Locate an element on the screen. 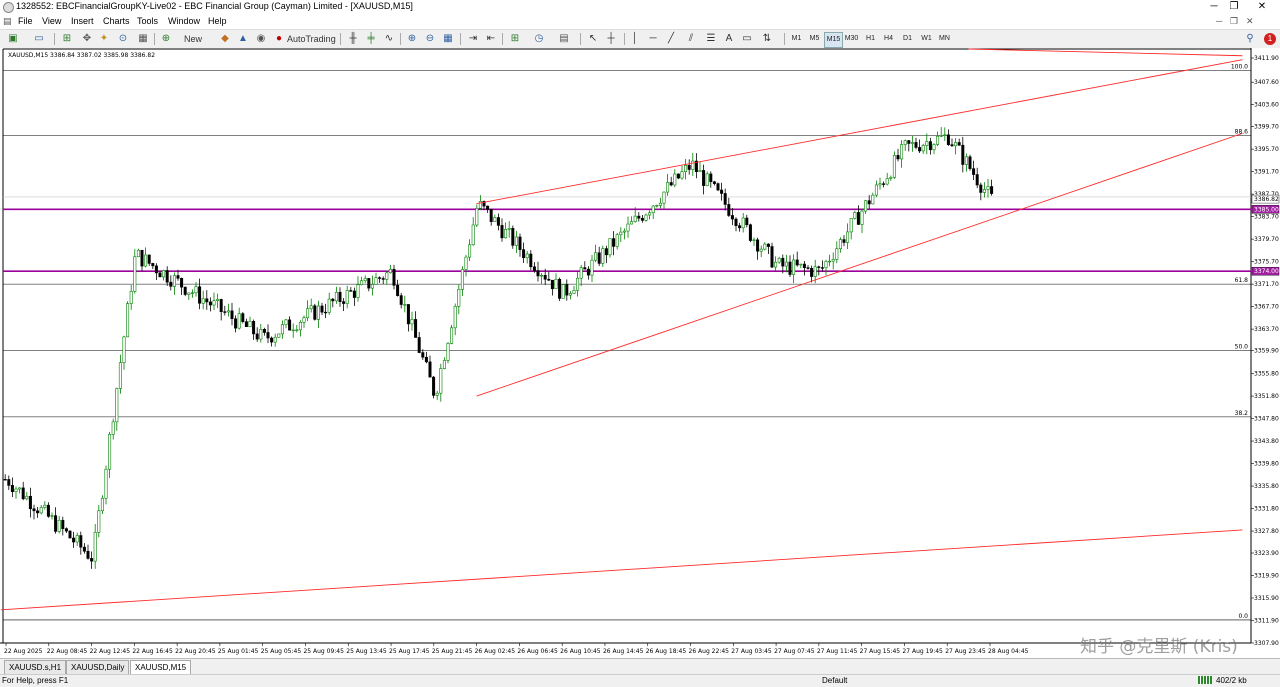 The height and width of the screenshot is (687, 1280). price-axis-label: 3347.80 is located at coordinates (1266, 419).